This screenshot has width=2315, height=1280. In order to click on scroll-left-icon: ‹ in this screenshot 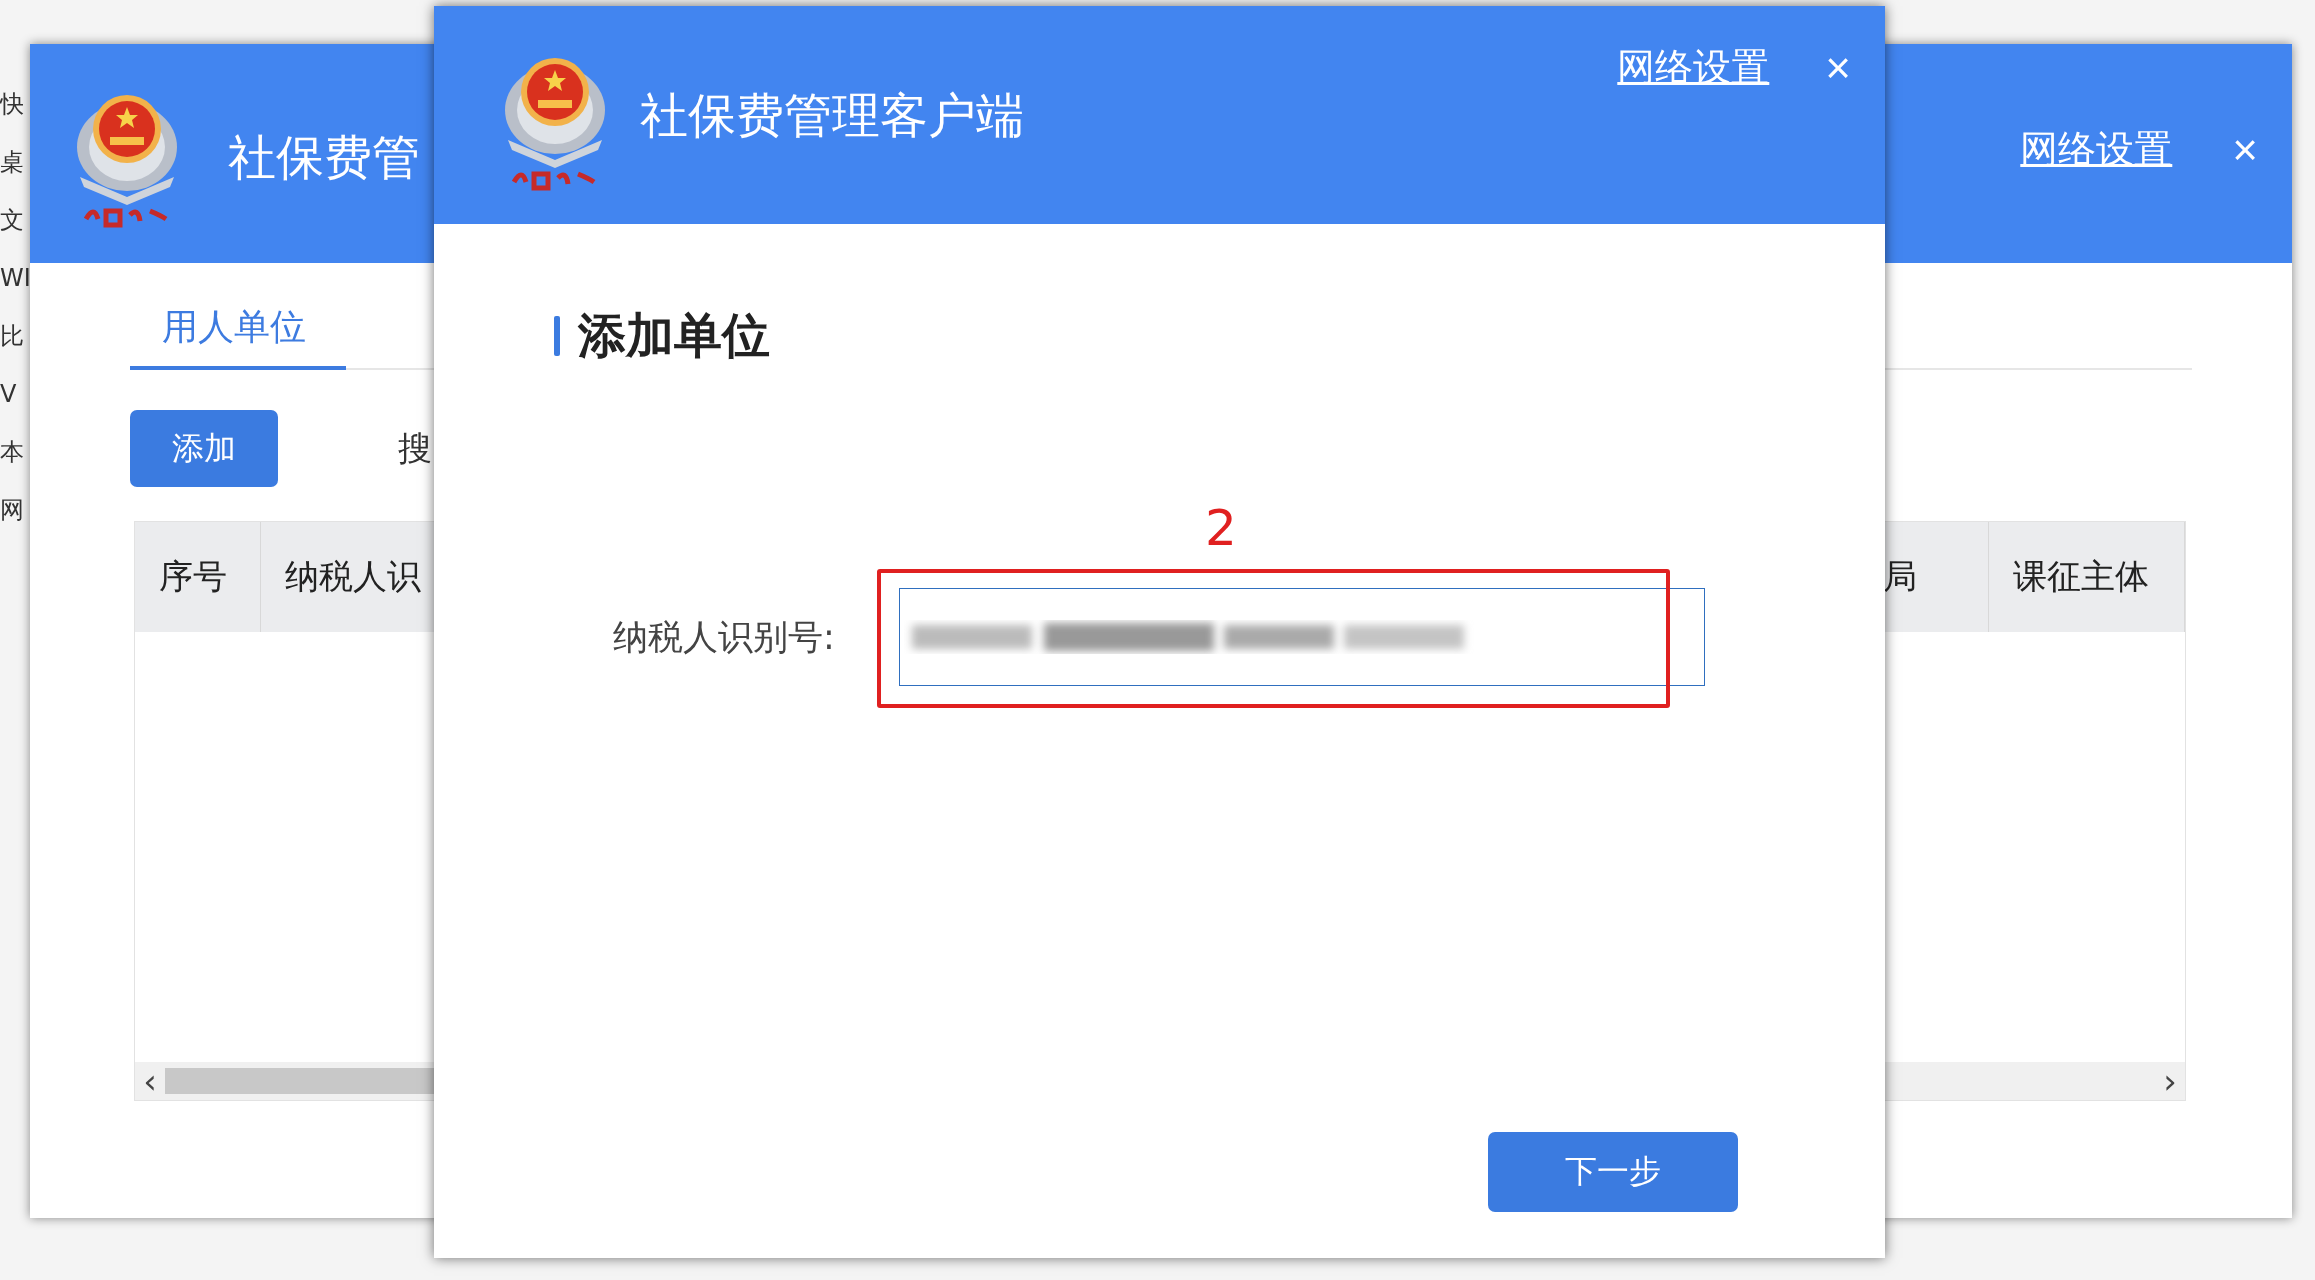, I will do `click(150, 1081)`.